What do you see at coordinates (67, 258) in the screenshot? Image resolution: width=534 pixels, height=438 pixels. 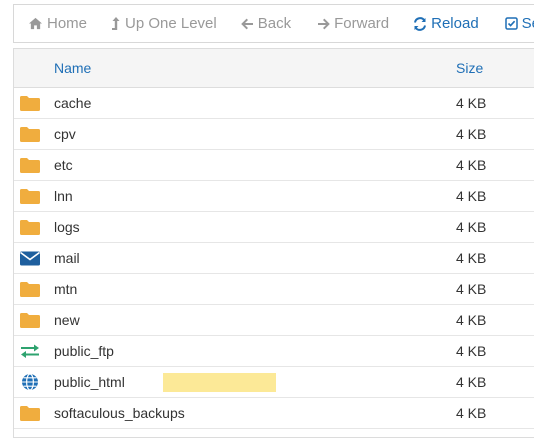 I see `file-name: mail` at bounding box center [67, 258].